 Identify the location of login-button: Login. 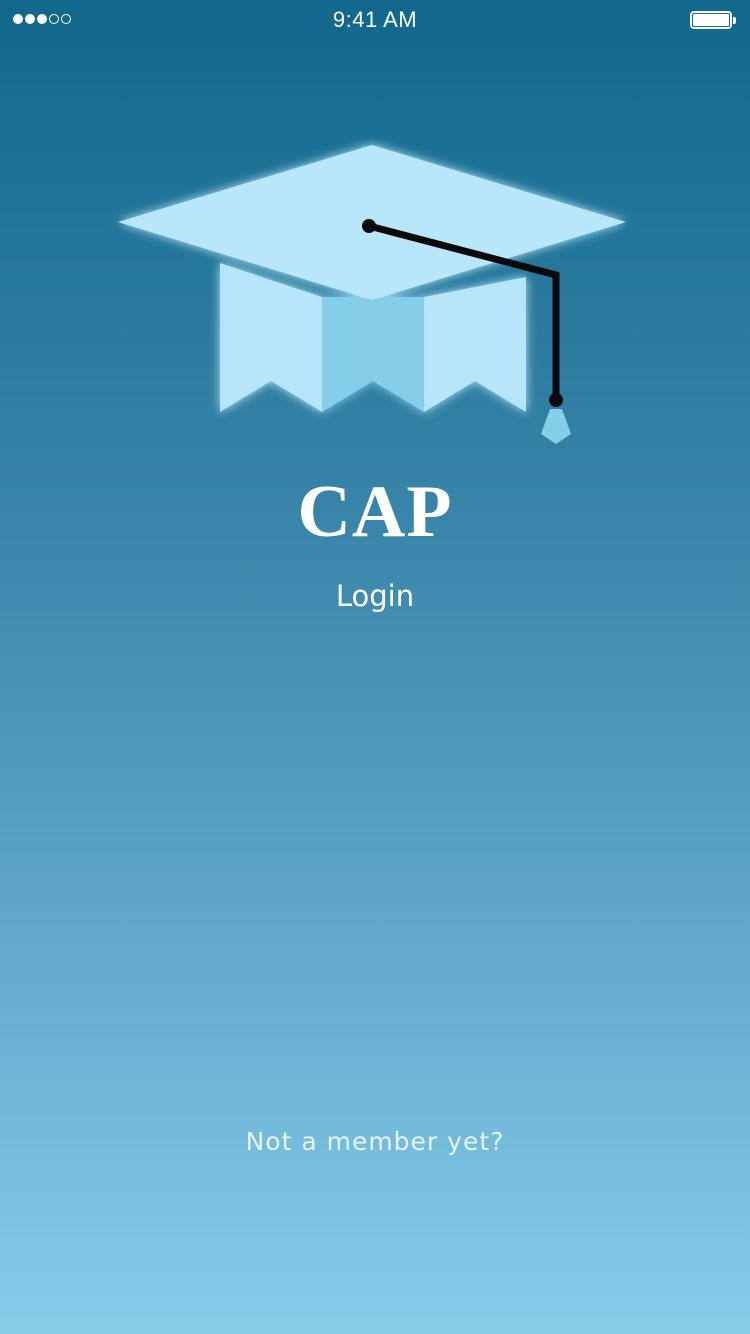
(375, 596).